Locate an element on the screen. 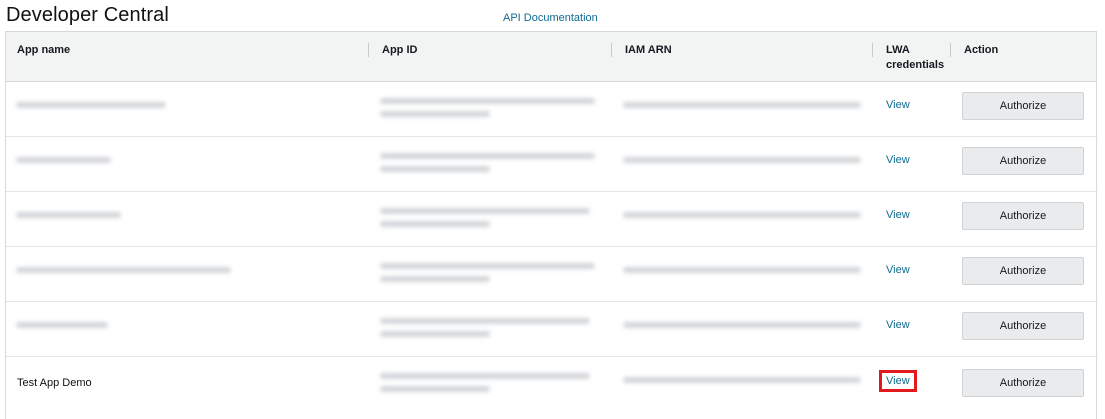  api-documentation-link: API Documentation is located at coordinates (550, 18).